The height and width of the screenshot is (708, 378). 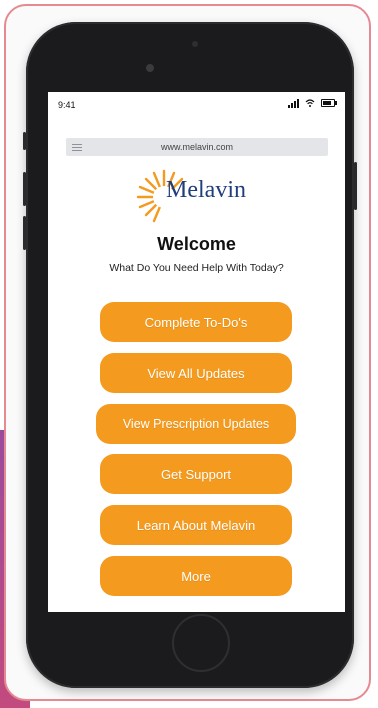 I want to click on home-button, so click(x=201, y=643).